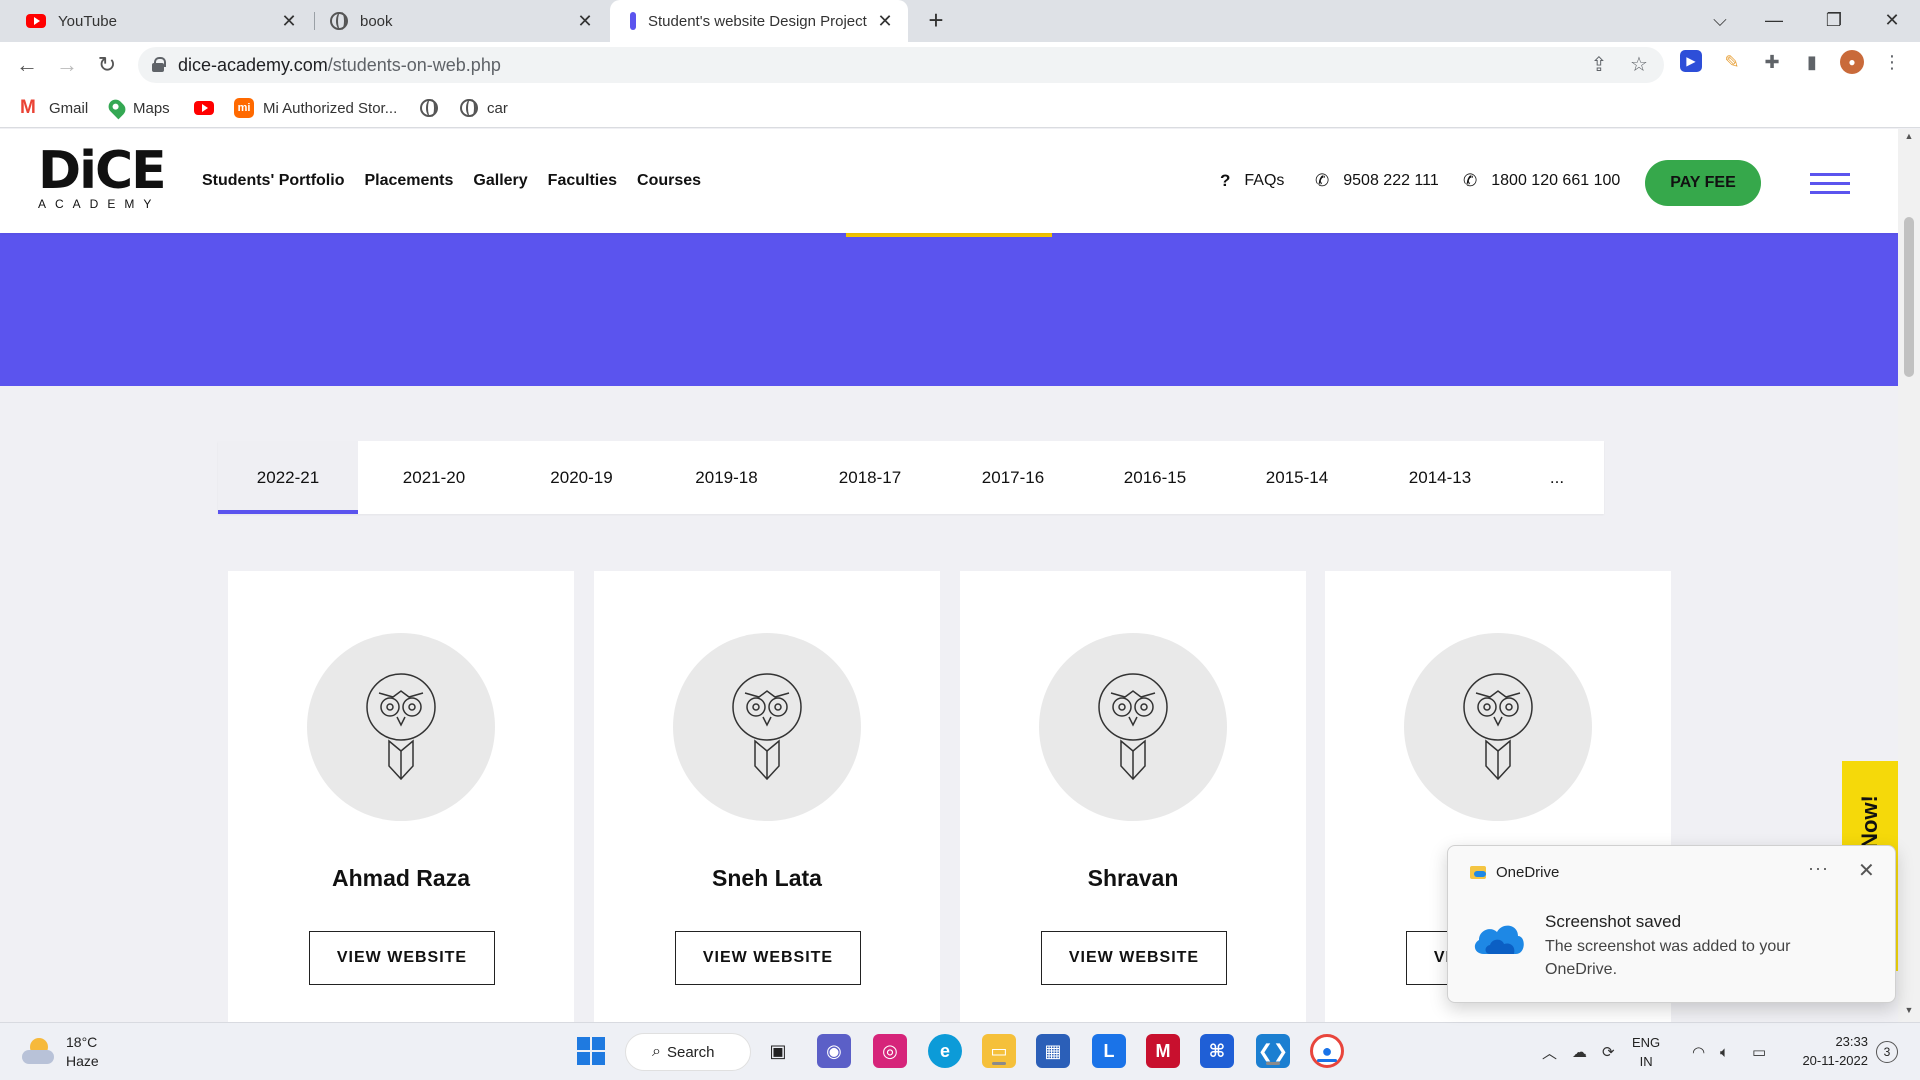 Image resolution: width=1920 pixels, height=1080 pixels. Describe the element at coordinates (462, 21) in the screenshot. I see `tab-book: book ✕` at that location.